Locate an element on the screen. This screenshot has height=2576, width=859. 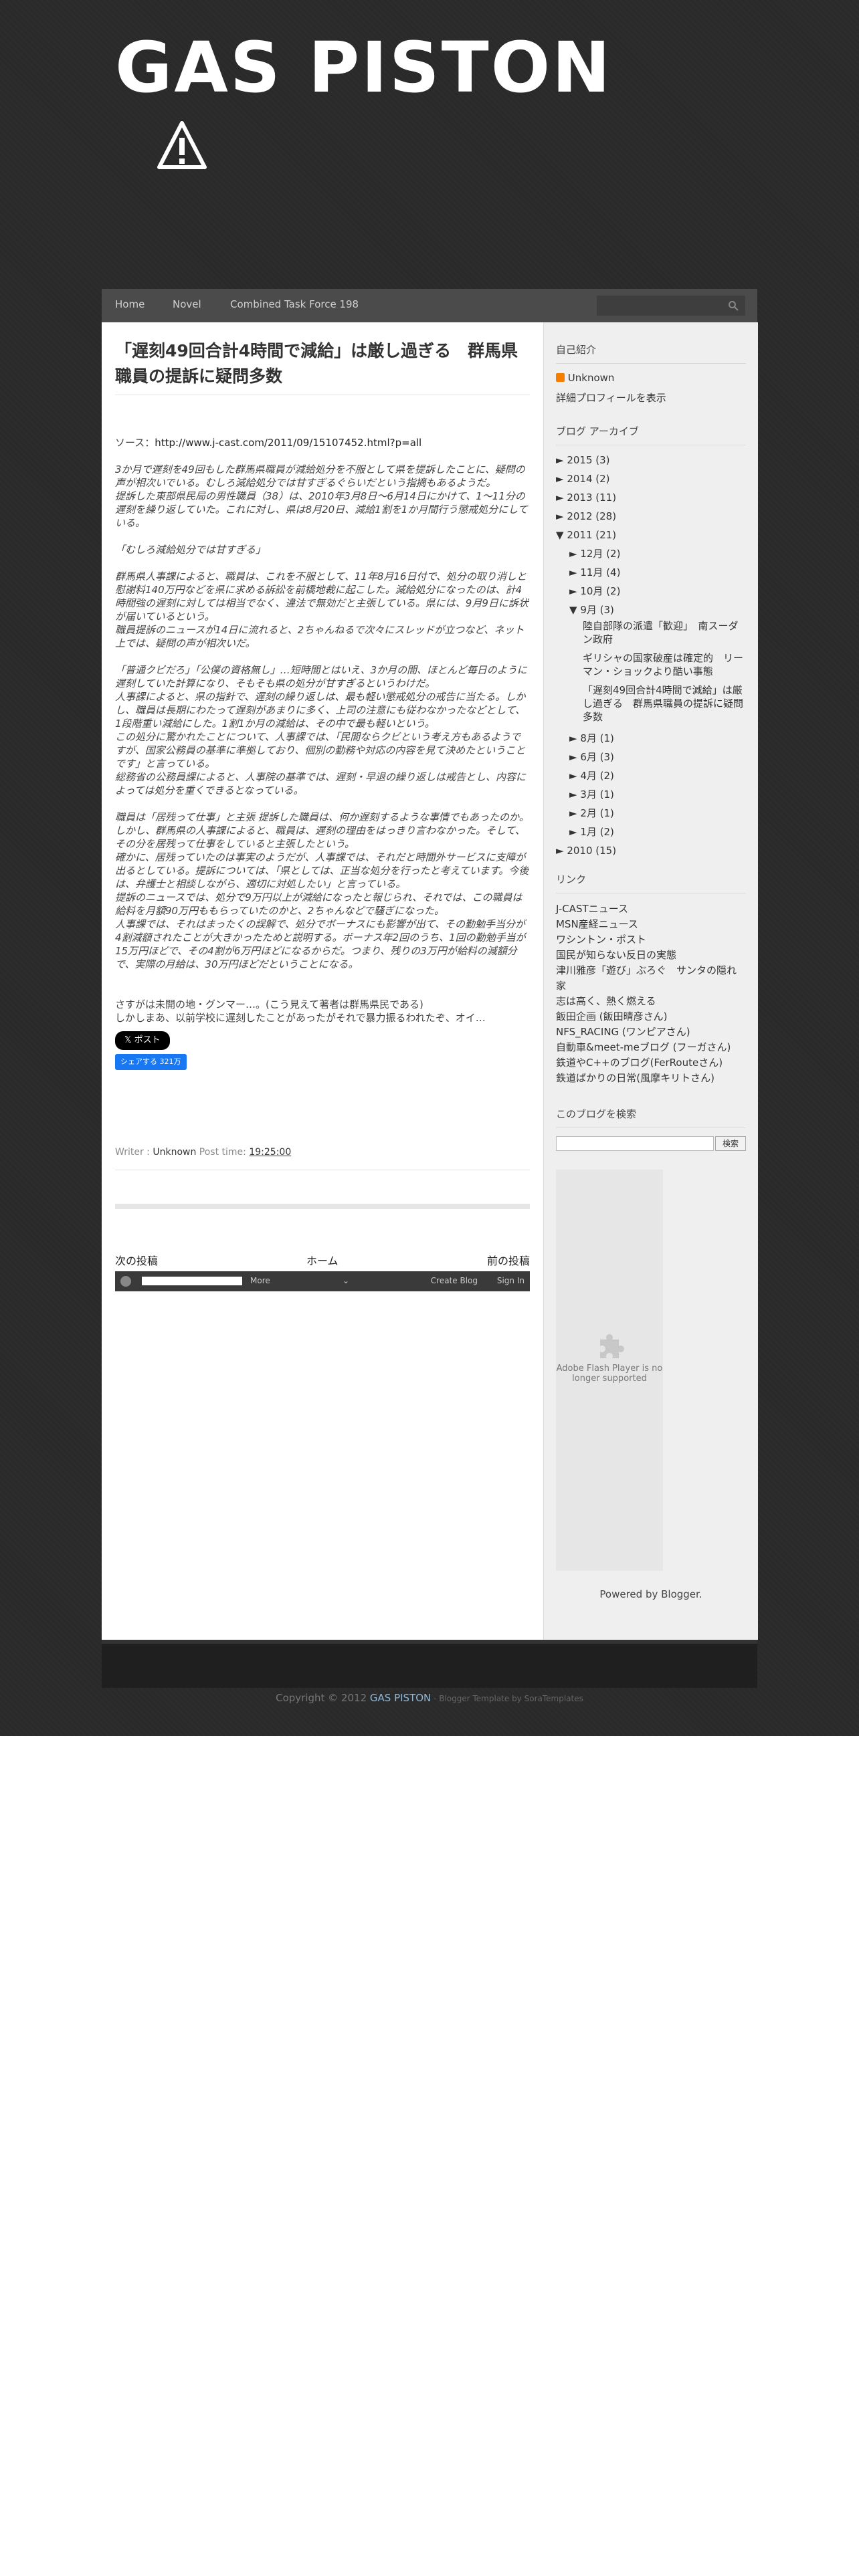
sidebar-link: 飯田企画 (飯田晴彦さん) is located at coordinates (651, 1017).